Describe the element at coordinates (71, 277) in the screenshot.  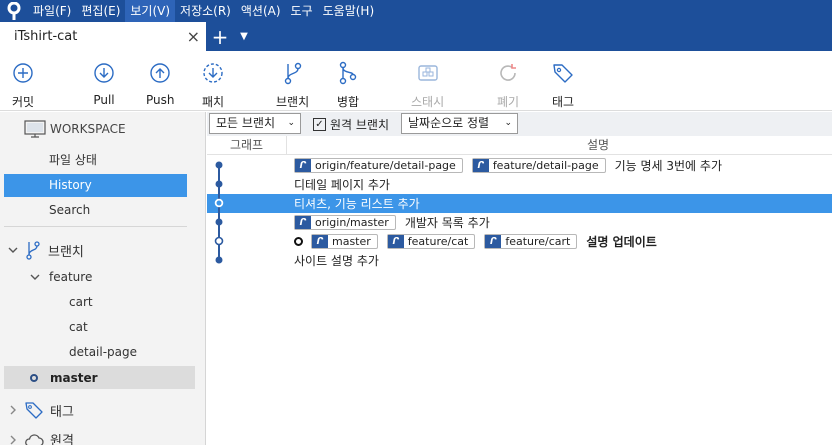
I see `feature-label: feature` at that location.